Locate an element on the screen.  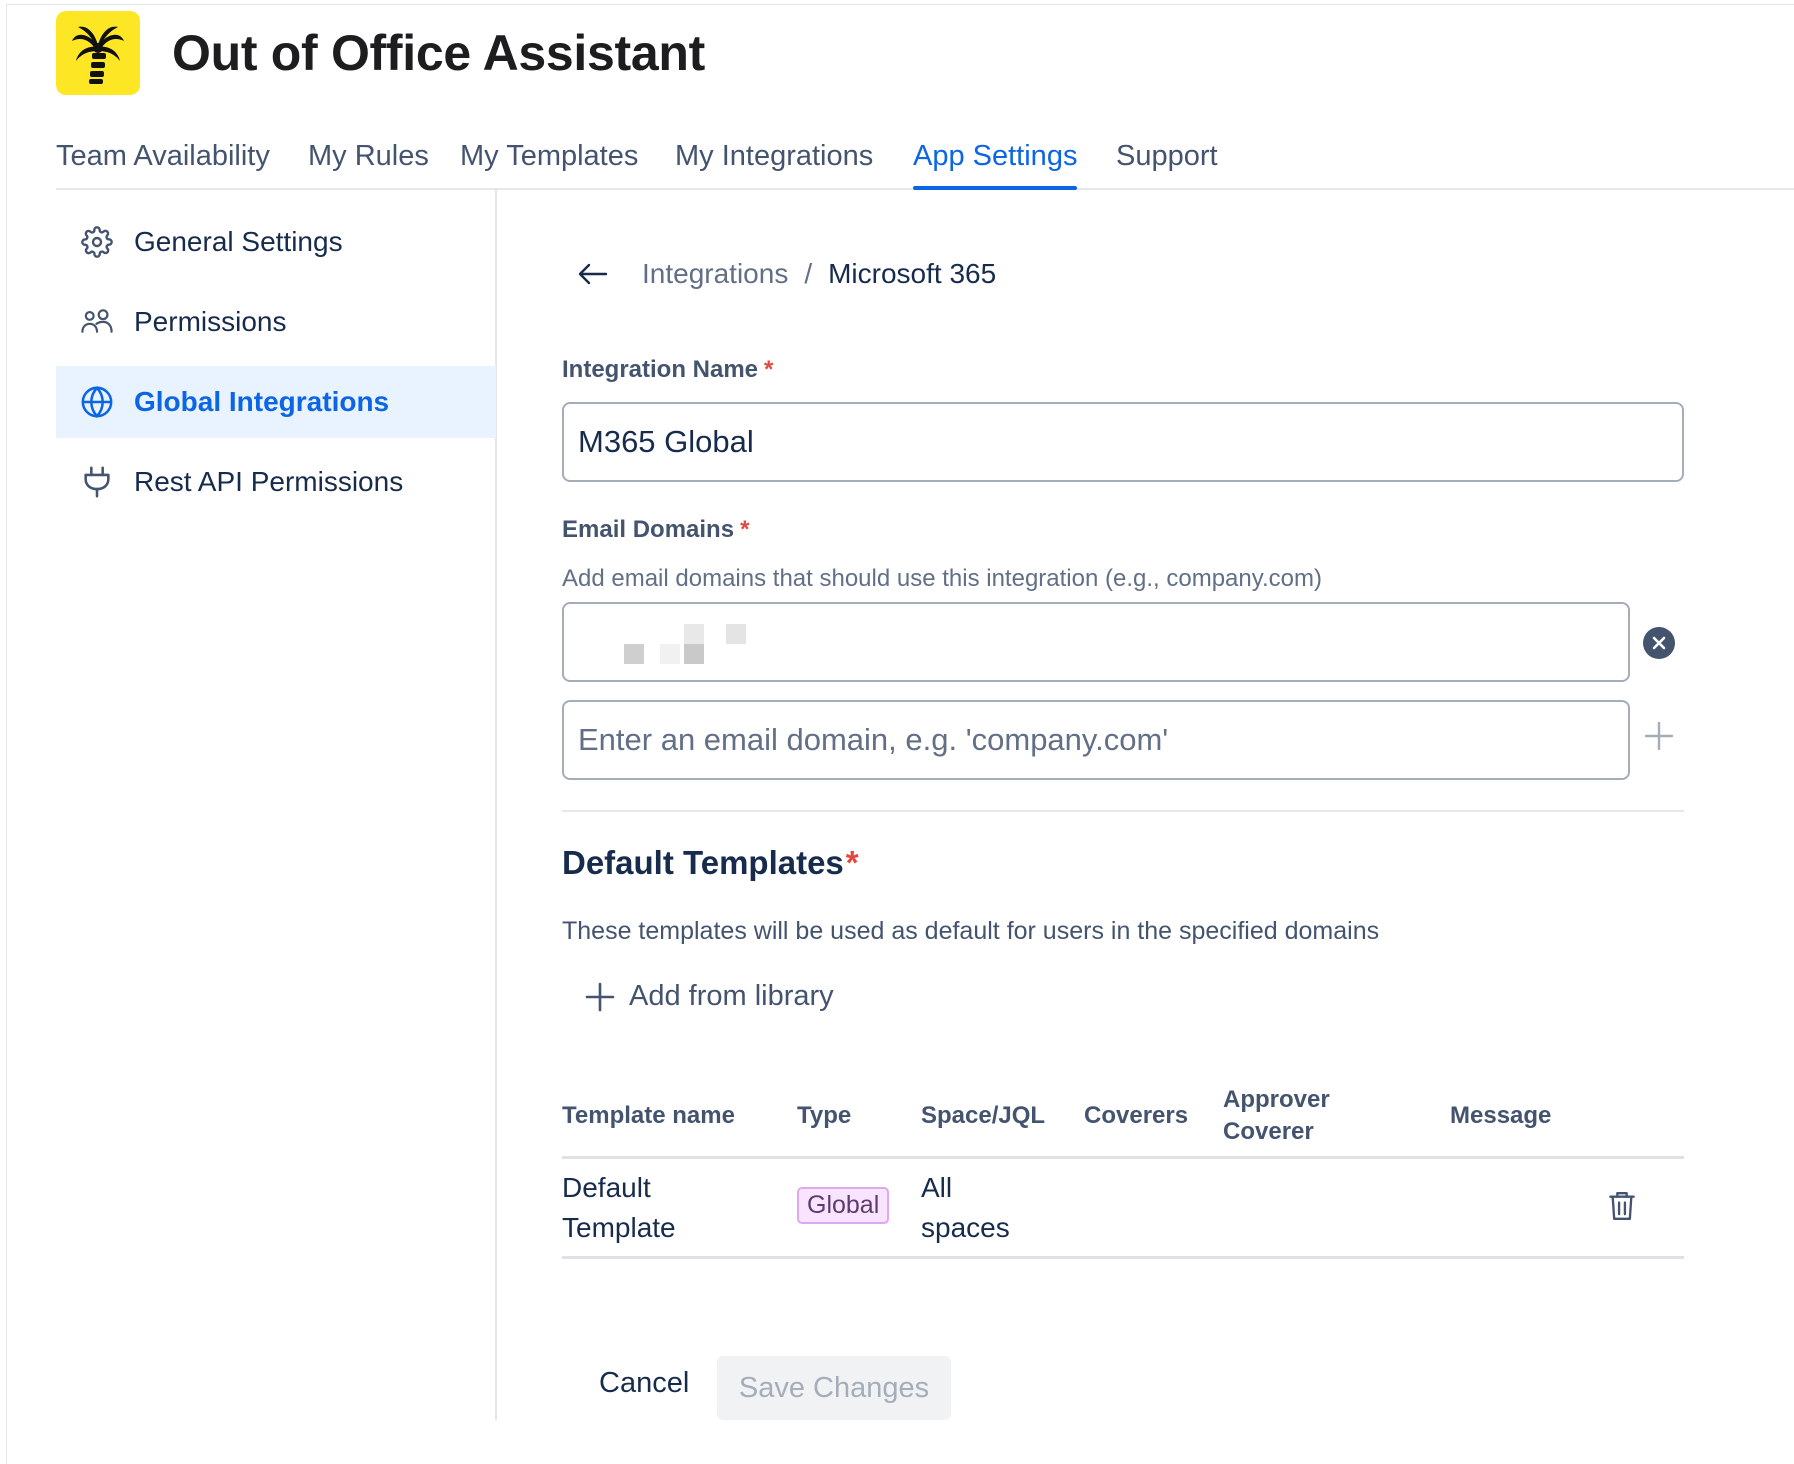
users-icon is located at coordinates (97, 322).